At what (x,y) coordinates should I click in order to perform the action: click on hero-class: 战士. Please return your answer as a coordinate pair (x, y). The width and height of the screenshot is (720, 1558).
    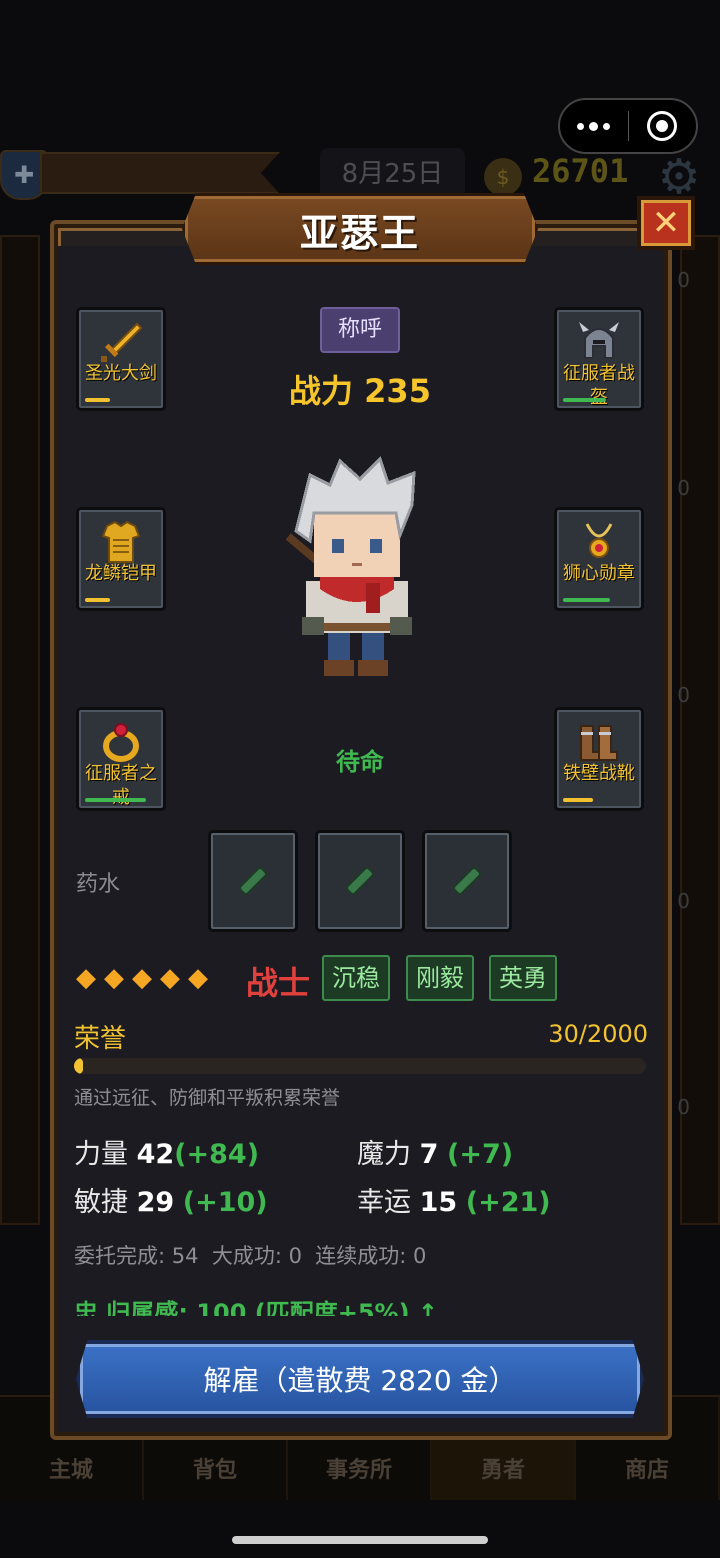
    Looking at the image, I should click on (278, 983).